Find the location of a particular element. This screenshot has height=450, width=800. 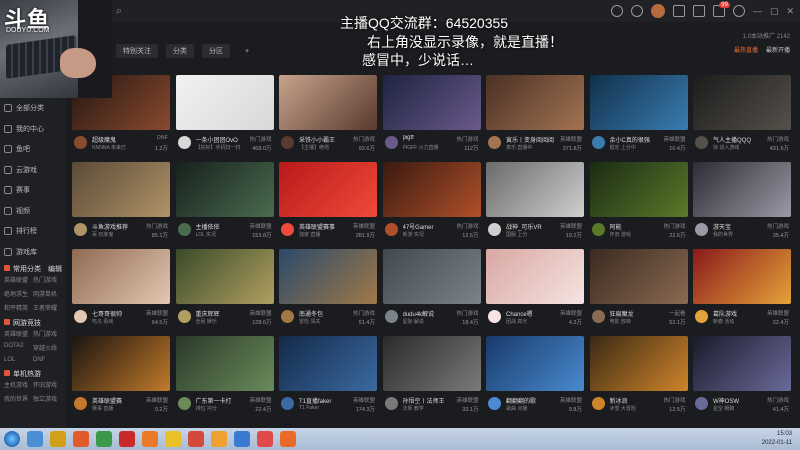

stream-card: 英雄联盟赛事 英雄联盟 独家 直播 281.9万 is located at coordinates (328, 204).